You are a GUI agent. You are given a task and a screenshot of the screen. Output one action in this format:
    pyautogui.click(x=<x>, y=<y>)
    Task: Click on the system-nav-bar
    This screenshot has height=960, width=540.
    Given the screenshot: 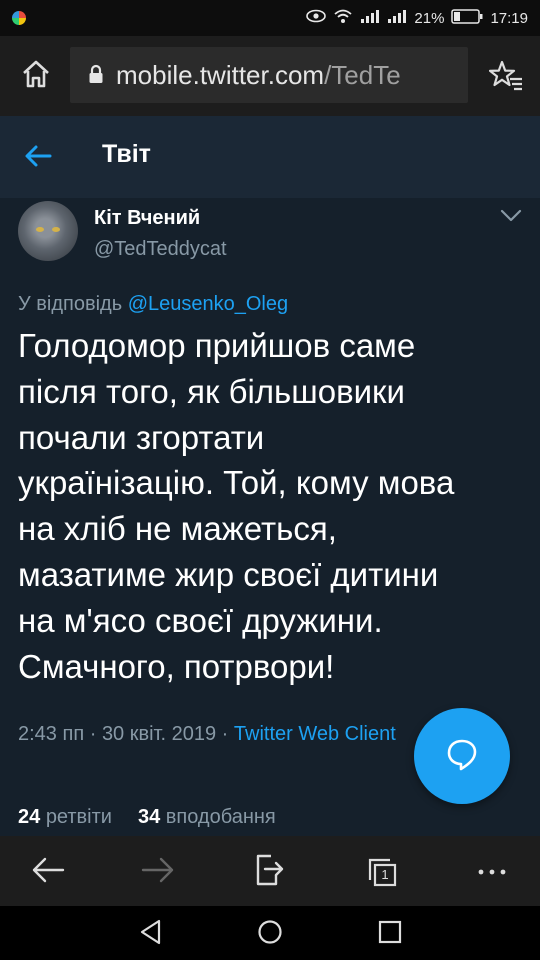 What is the action you would take?
    pyautogui.click(x=270, y=933)
    